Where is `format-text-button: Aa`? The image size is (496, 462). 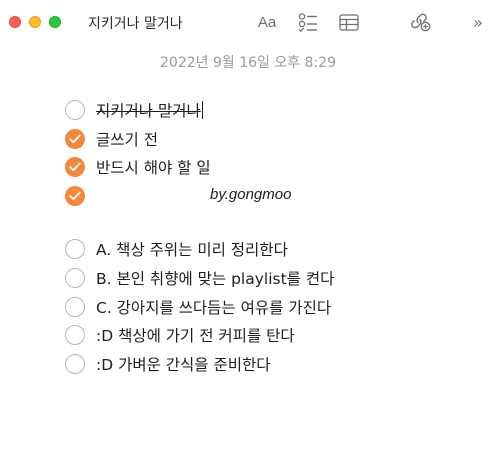 format-text-button: Aa is located at coordinates (267, 22).